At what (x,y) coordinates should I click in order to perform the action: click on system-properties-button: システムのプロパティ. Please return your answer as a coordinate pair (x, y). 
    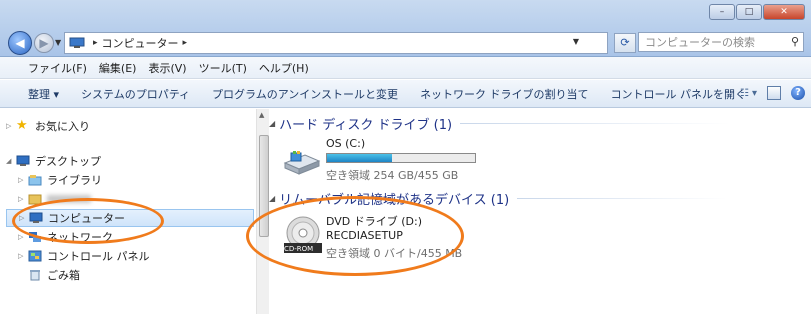
    Looking at the image, I should click on (135, 94).